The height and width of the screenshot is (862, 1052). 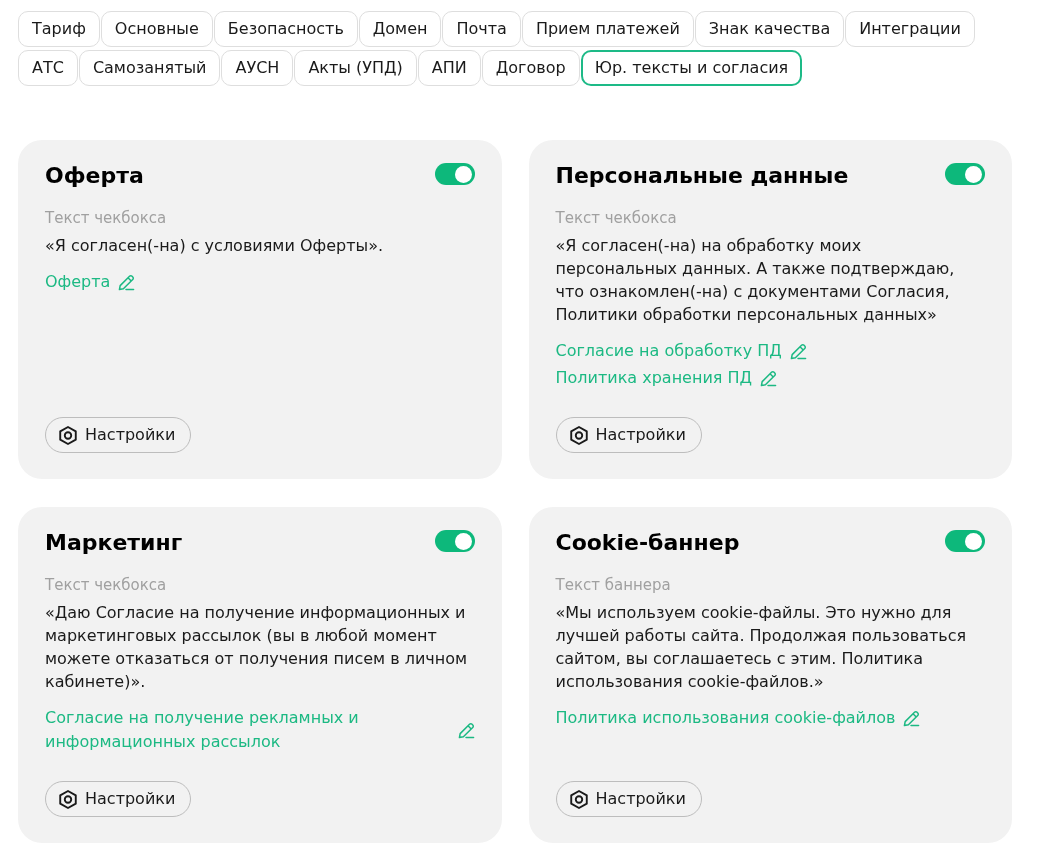 What do you see at coordinates (114, 543) in the screenshot?
I see `card-title: Маркетинг` at bounding box center [114, 543].